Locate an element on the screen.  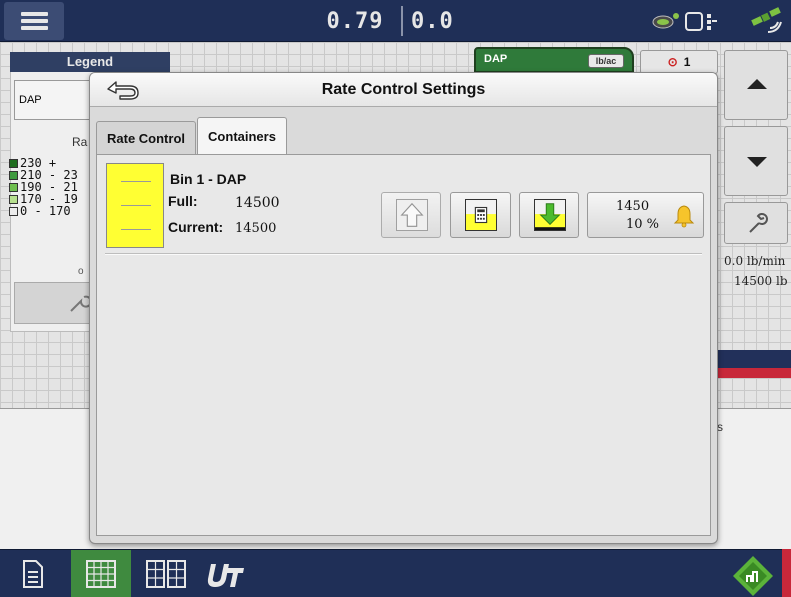
status-stripe is located at coordinates (754, 359).